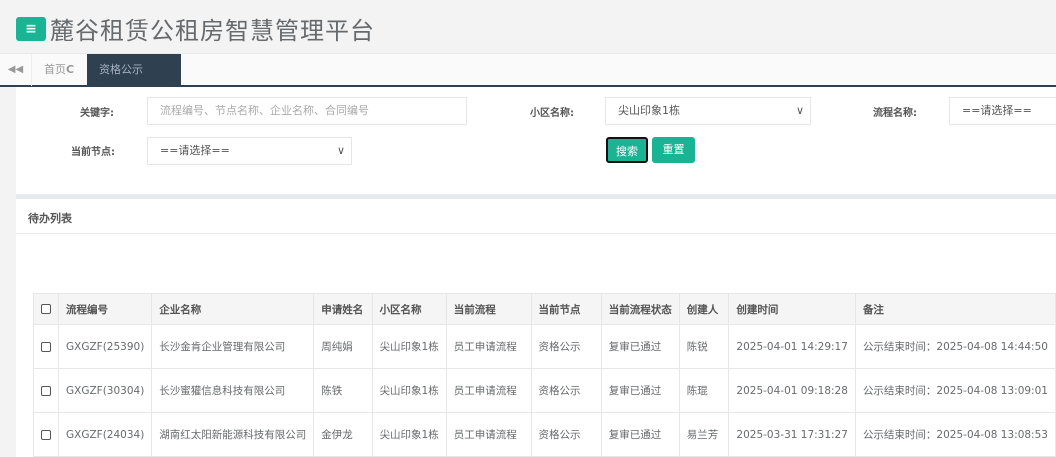 The width and height of the screenshot is (1056, 457). I want to click on process-select: ==请选择==, so click(1002, 111).